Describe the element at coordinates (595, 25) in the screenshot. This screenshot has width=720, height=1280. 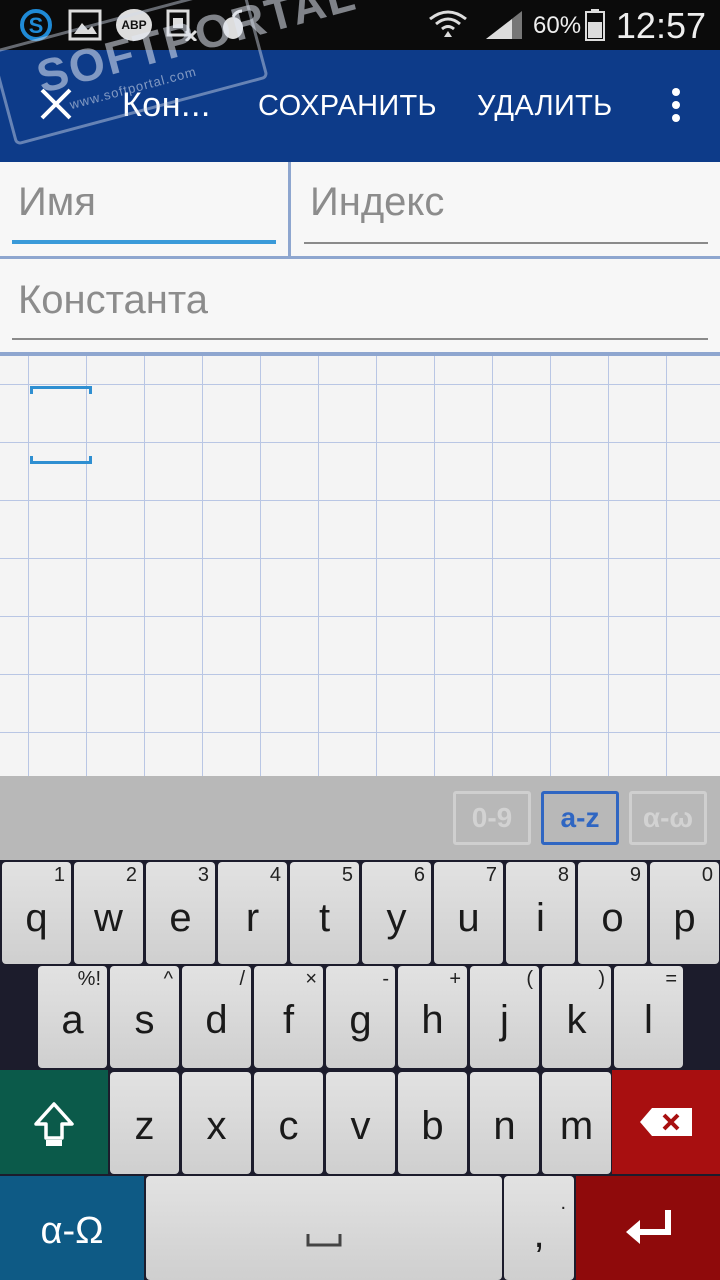
I see `battery-icon` at that location.